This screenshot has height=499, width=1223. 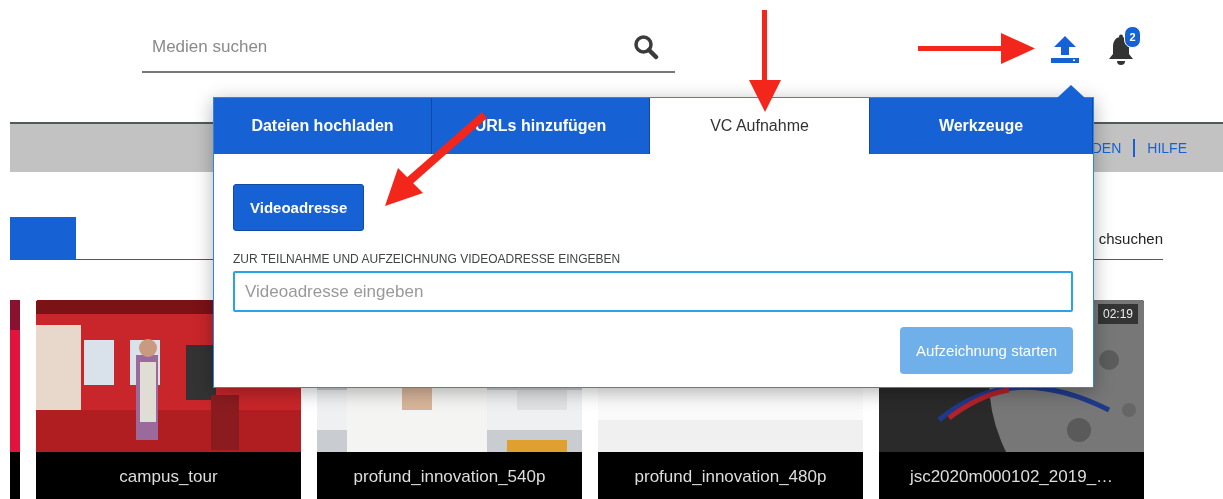 I want to click on notification-badge: 2, so click(x=1132, y=36).